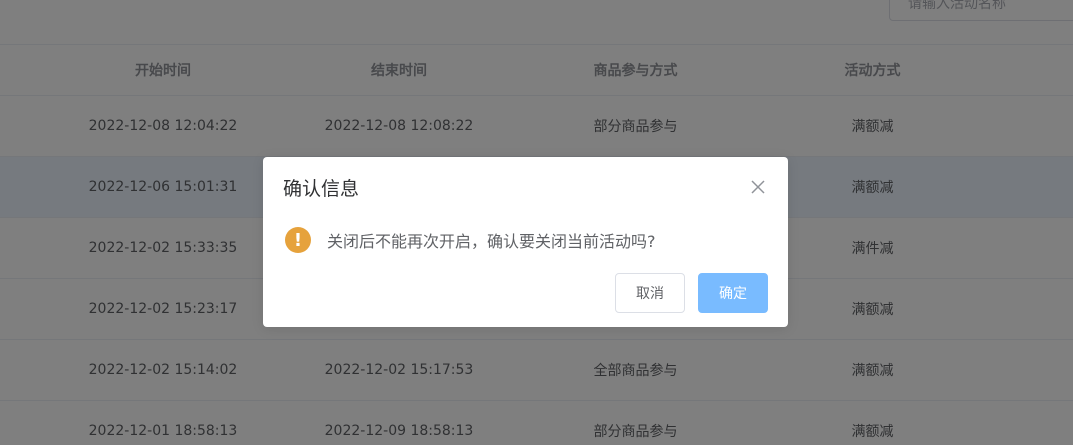 The image size is (1073, 445). I want to click on dialog-message: 关闭后不能再次开启，确认要关闭当前活动吗?, so click(491, 241).